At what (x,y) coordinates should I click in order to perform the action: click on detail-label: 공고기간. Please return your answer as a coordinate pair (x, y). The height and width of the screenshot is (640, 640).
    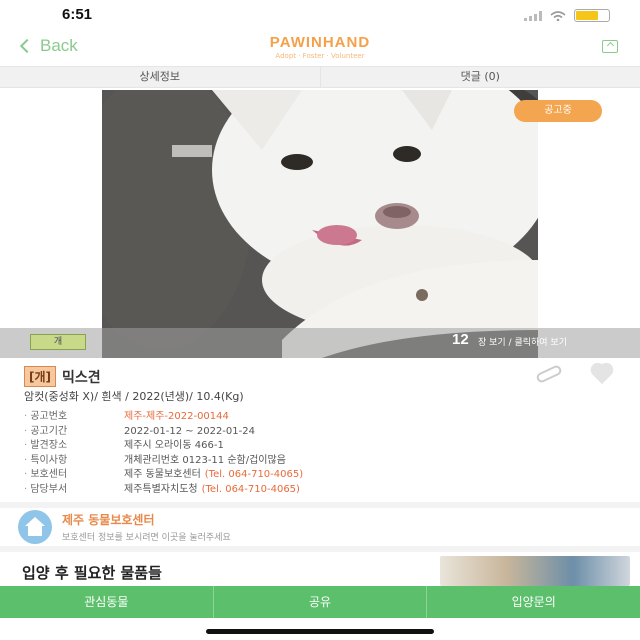
    Looking at the image, I should click on (74, 432).